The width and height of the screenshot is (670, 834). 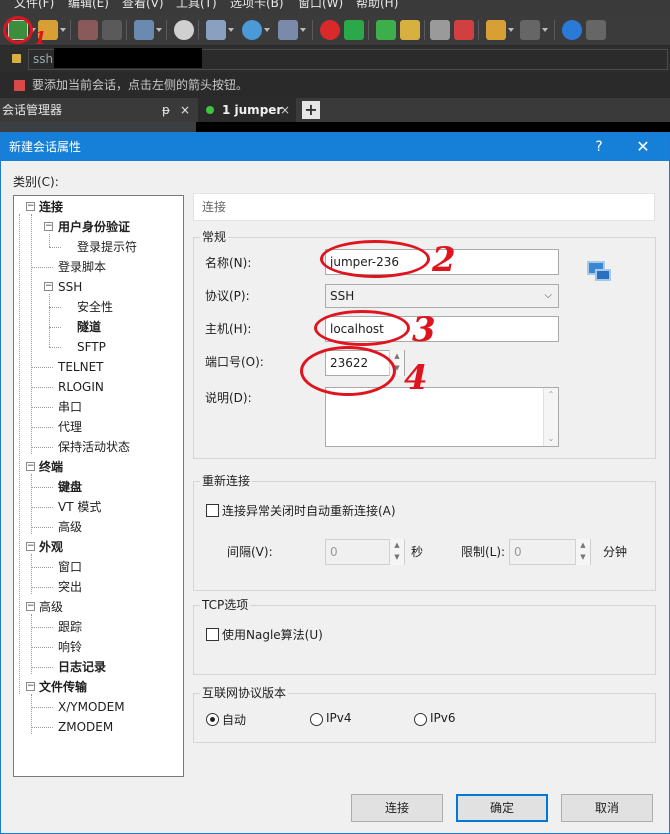 I want to click on menu-edit: 编辑(E), so click(x=88, y=4).